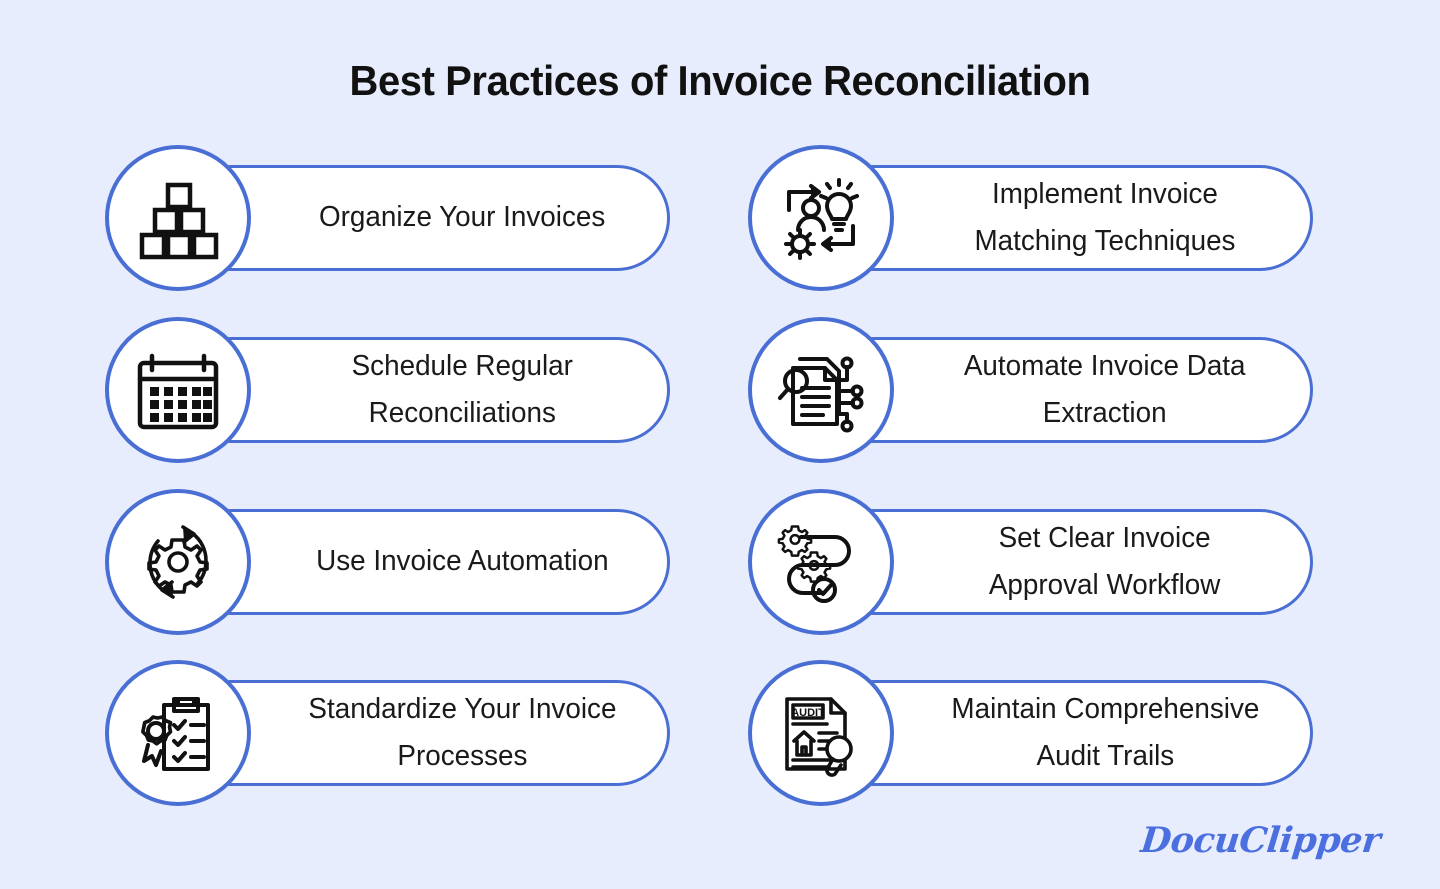  I want to click on practice-pill-3: Schedule Regular Reconciliations, so click(424, 390).